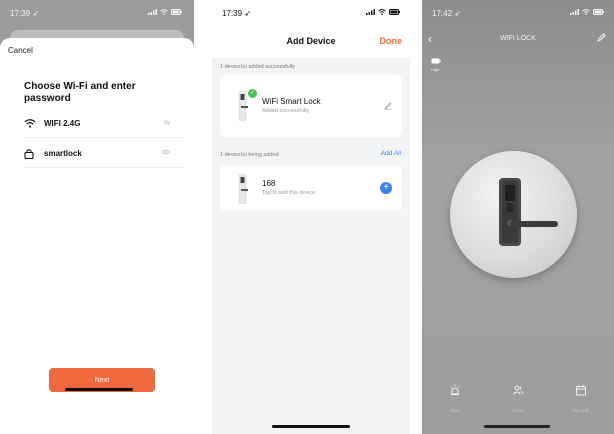  I want to click on page-title: WIFI LOCK, so click(518, 38).